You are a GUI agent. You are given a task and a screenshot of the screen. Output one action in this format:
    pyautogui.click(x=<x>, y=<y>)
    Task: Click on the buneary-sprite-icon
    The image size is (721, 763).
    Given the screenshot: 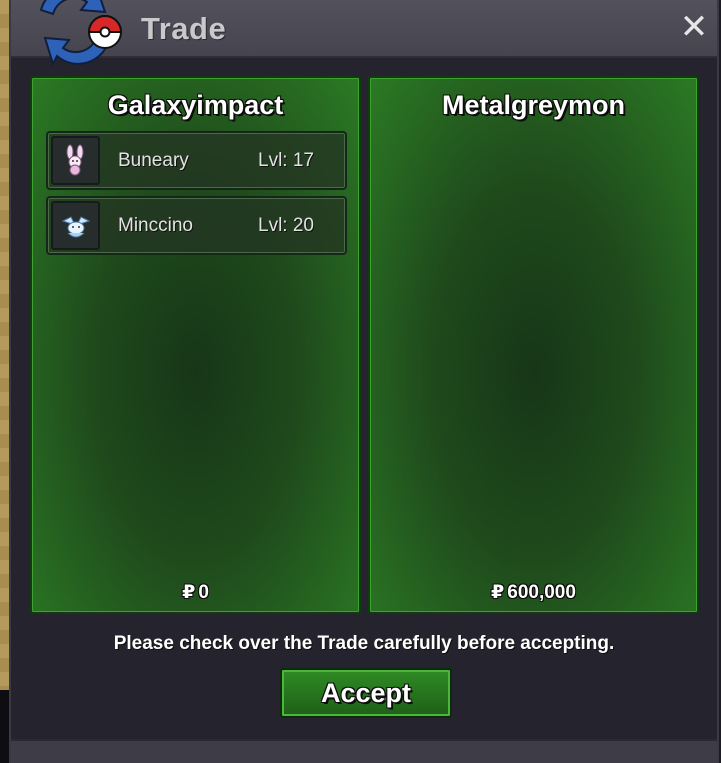 What is the action you would take?
    pyautogui.click(x=75, y=160)
    